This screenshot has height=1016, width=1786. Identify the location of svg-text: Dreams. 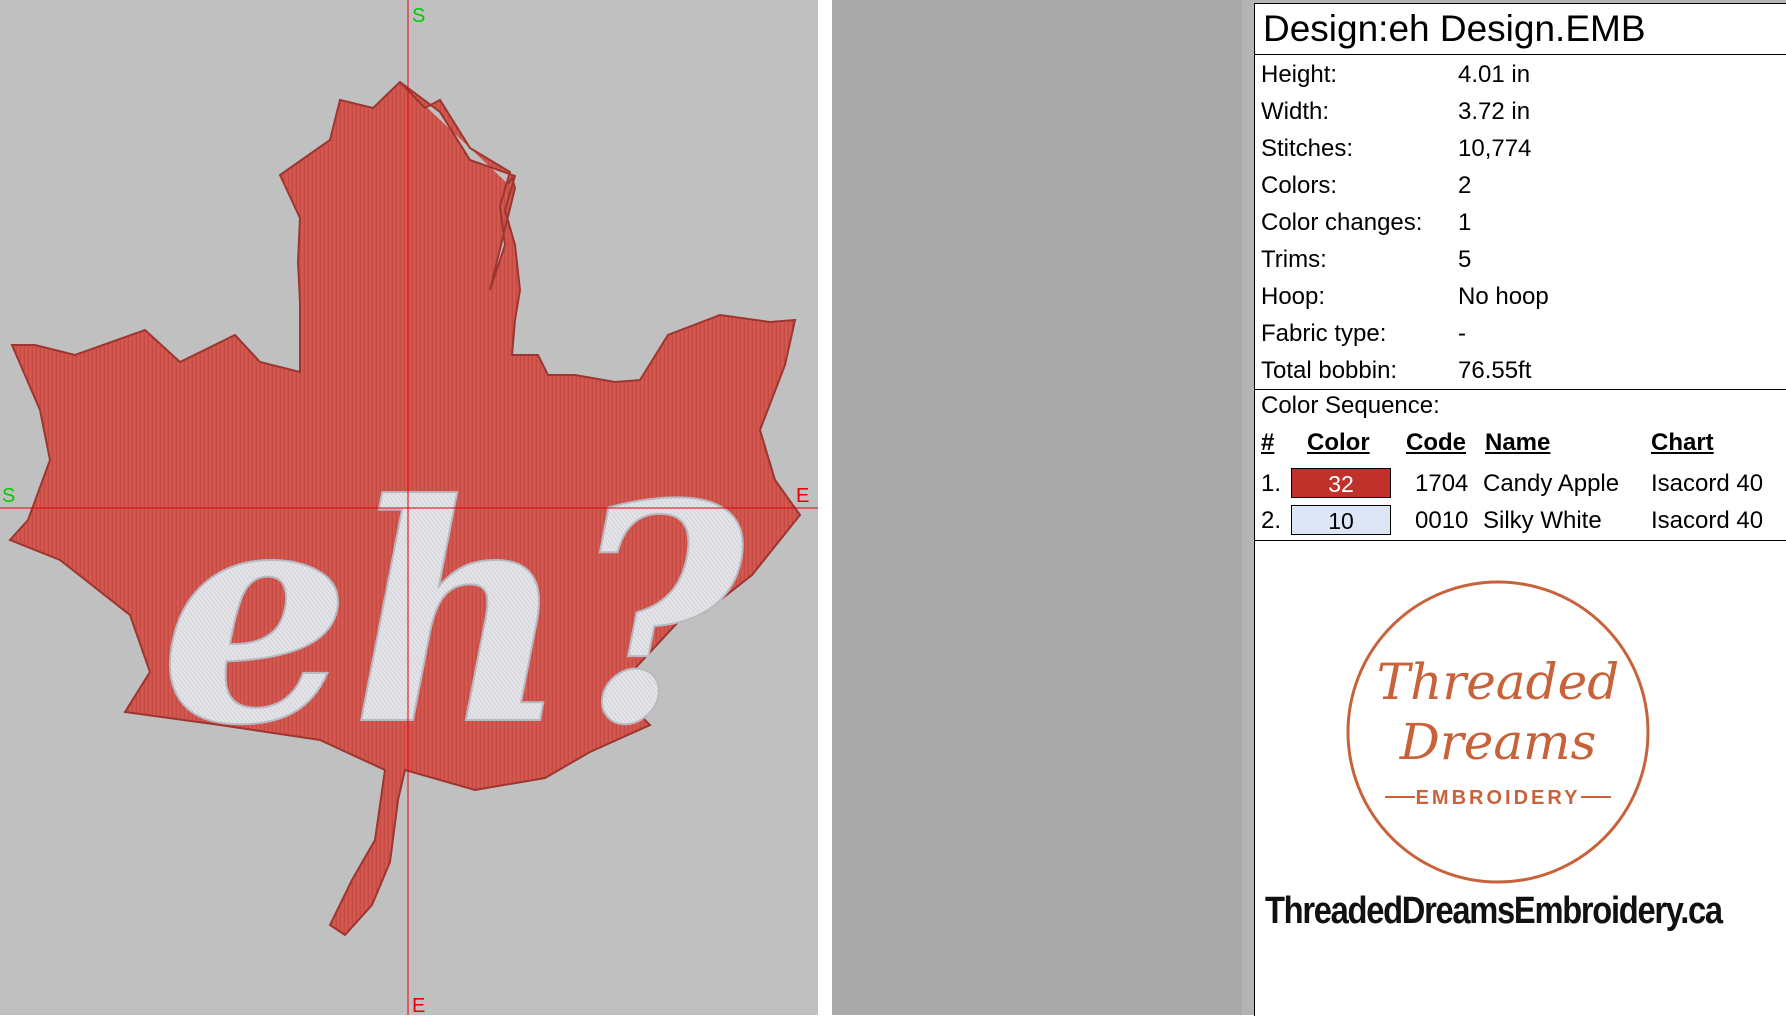
(1497, 742).